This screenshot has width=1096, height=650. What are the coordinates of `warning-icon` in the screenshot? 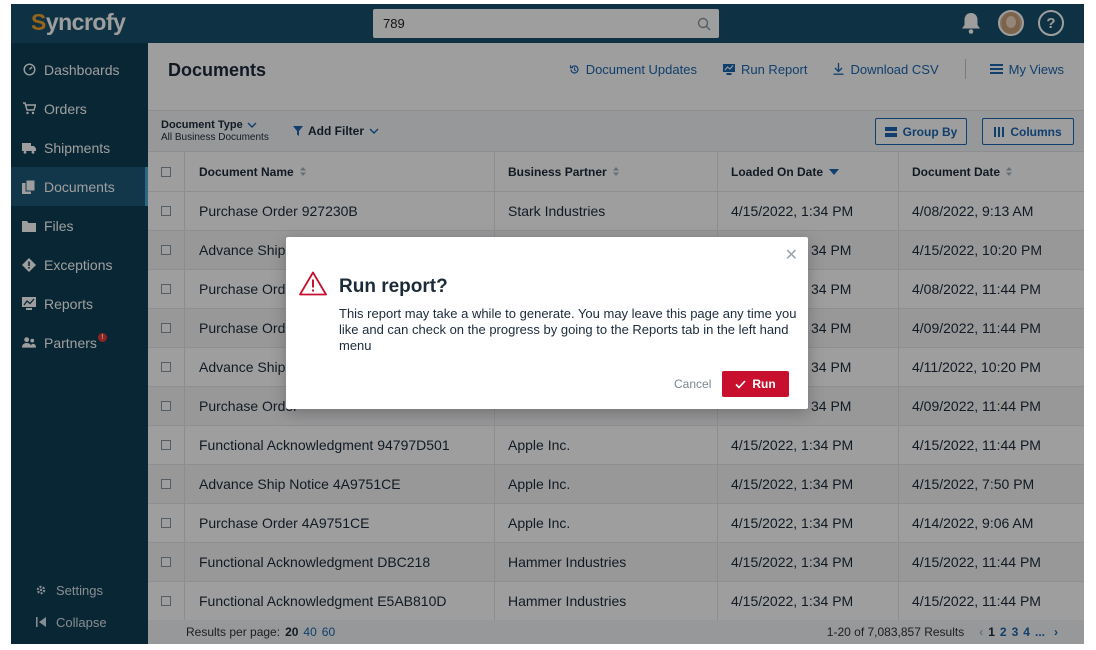 It's located at (313, 283).